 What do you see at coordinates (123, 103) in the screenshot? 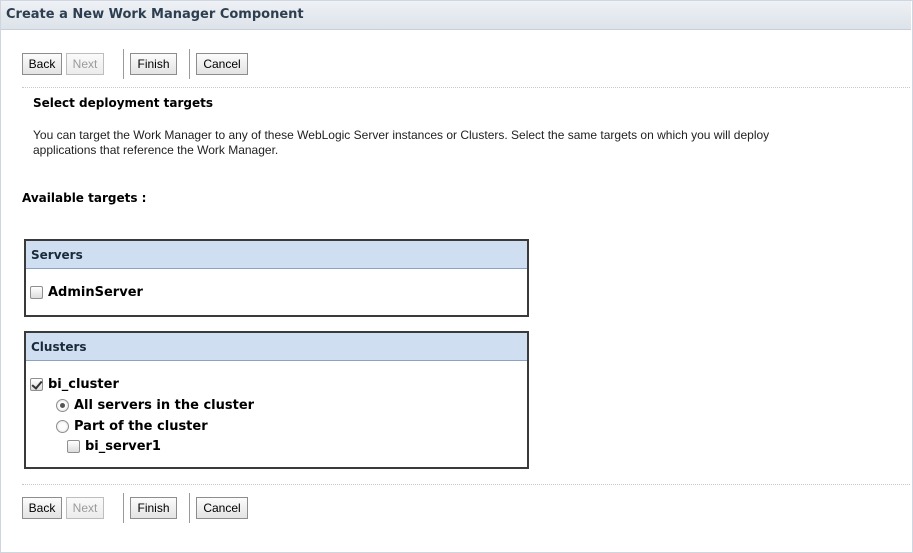
I see `section-heading: Select deployment targets` at bounding box center [123, 103].